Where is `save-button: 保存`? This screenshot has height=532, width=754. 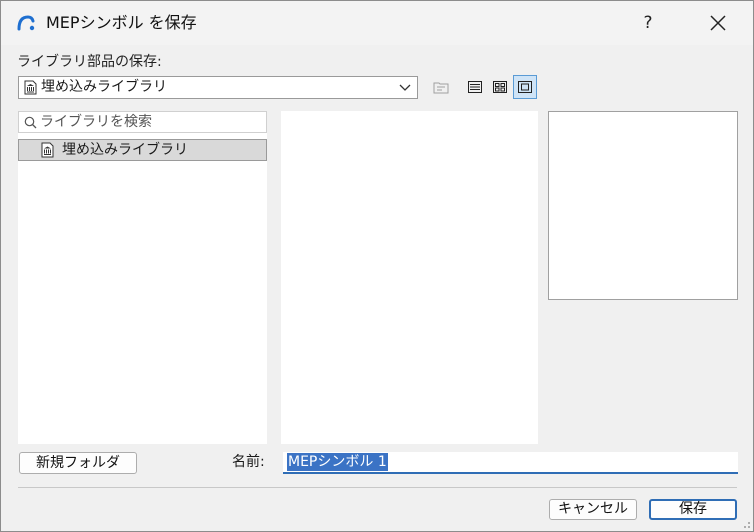
save-button: 保存 is located at coordinates (693, 509).